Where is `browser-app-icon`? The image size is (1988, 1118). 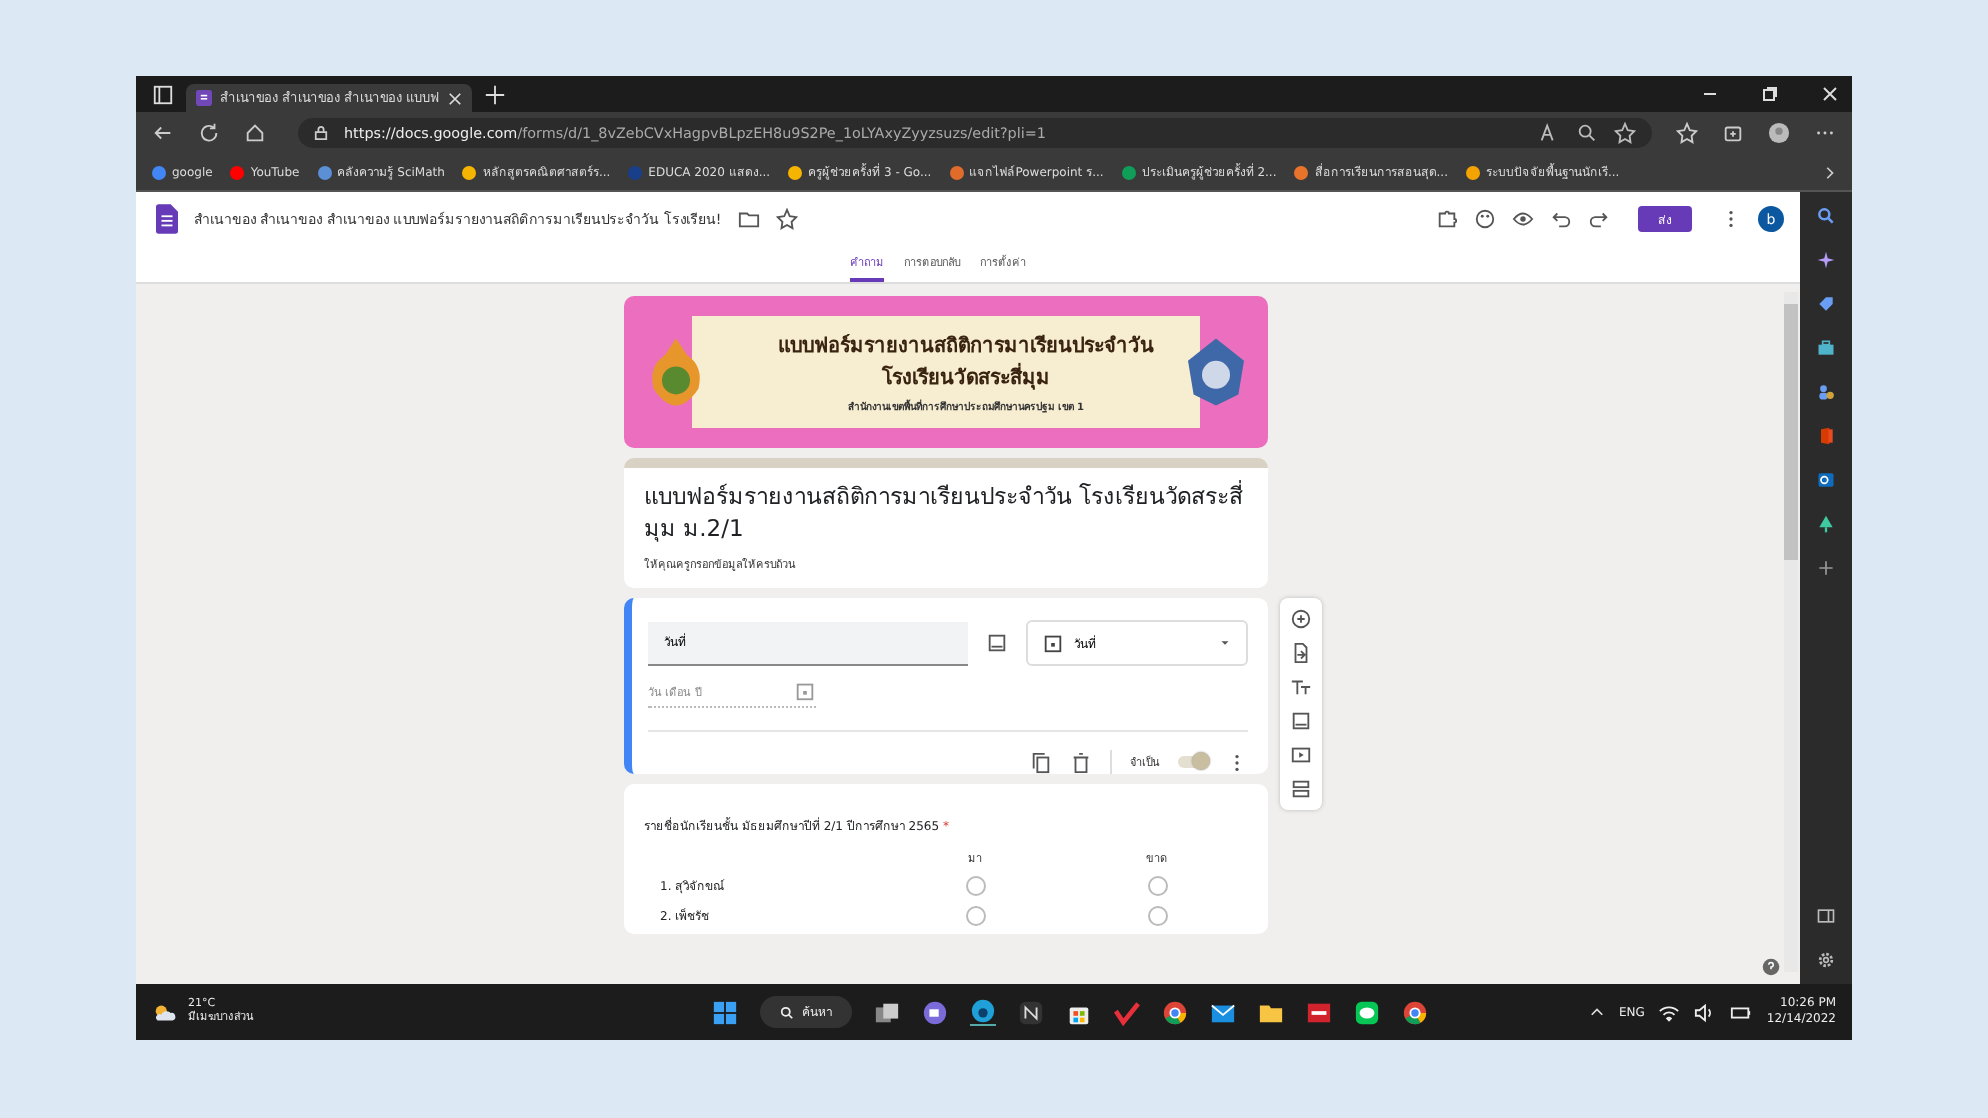
browser-app-icon is located at coordinates (983, 1012).